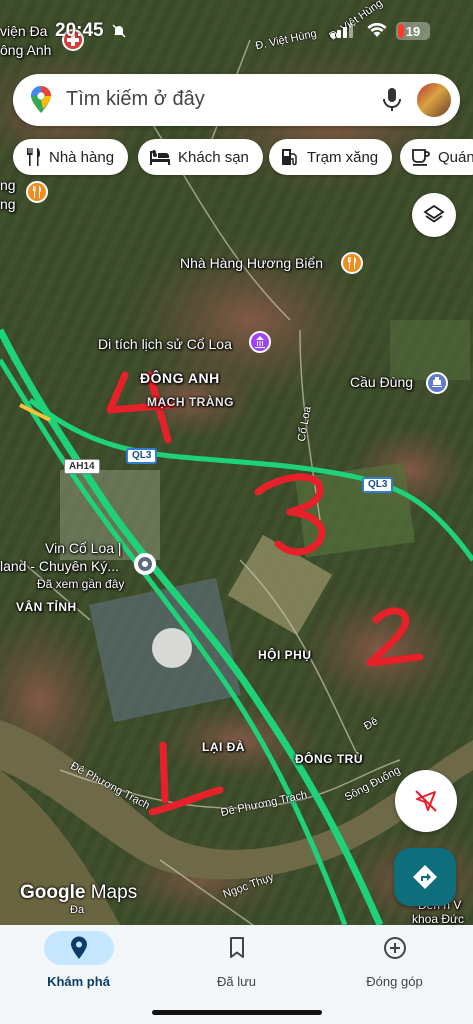 The height and width of the screenshot is (1024, 473). I want to click on battery-level: 19, so click(413, 31).